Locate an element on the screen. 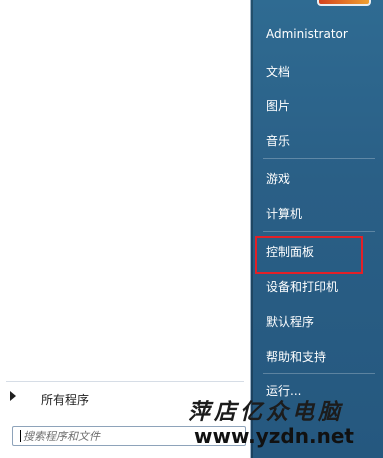  menu-item-default-programs: 默认程序 is located at coordinates (317, 320).